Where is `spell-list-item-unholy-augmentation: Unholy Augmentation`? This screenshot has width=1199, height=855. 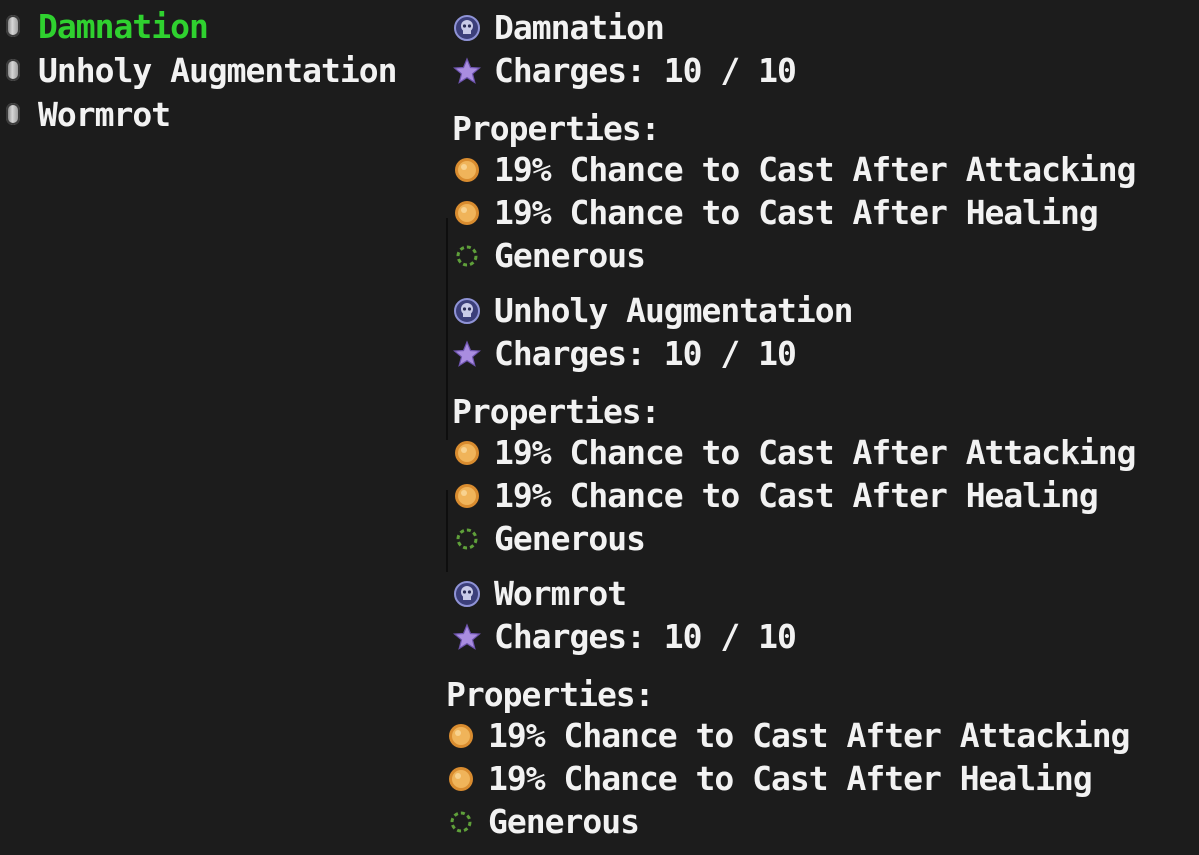 spell-list-item-unholy-augmentation: Unholy Augmentation is located at coordinates (222, 70).